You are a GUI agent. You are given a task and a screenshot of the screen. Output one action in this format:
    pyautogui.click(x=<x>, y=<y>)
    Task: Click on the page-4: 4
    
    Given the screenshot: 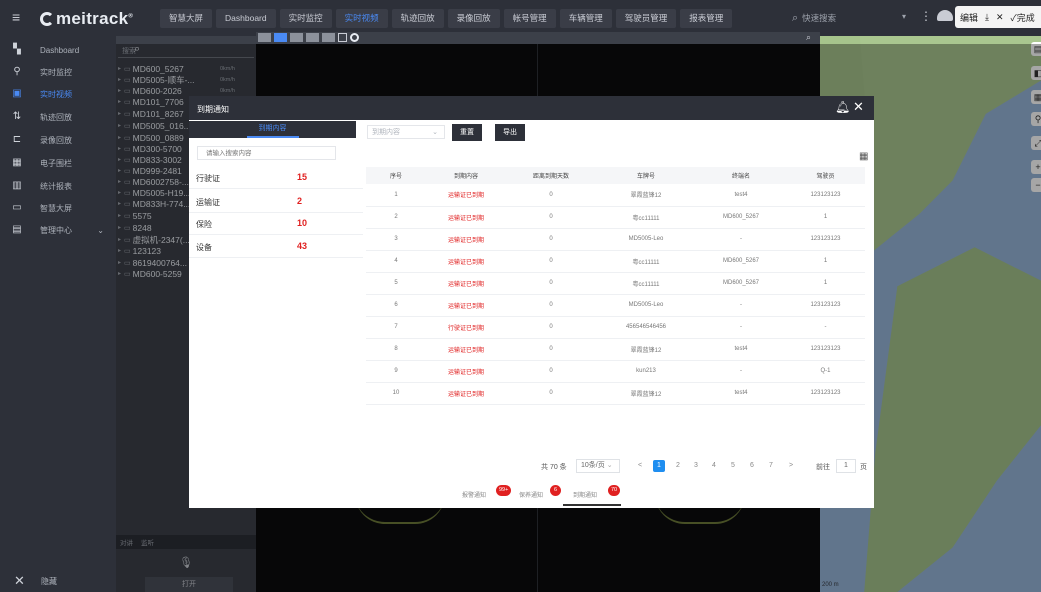 What is the action you would take?
    pyautogui.click(x=714, y=466)
    